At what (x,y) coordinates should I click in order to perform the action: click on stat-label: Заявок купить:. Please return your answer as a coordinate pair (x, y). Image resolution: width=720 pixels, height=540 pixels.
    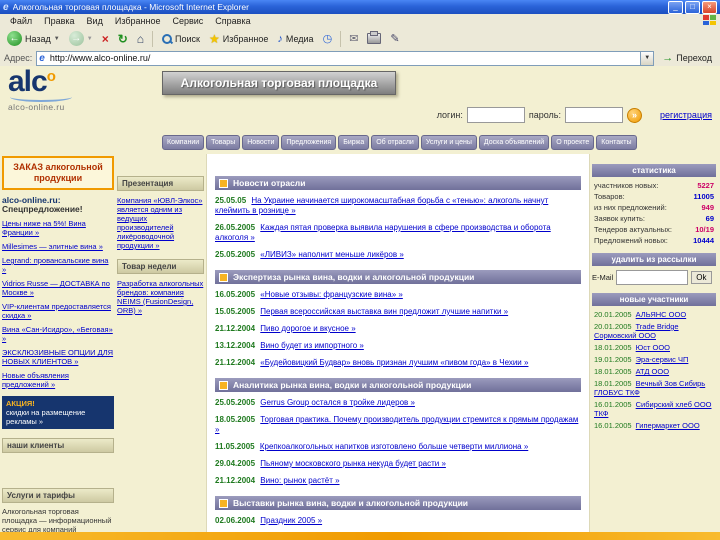
    Looking at the image, I should click on (619, 218).